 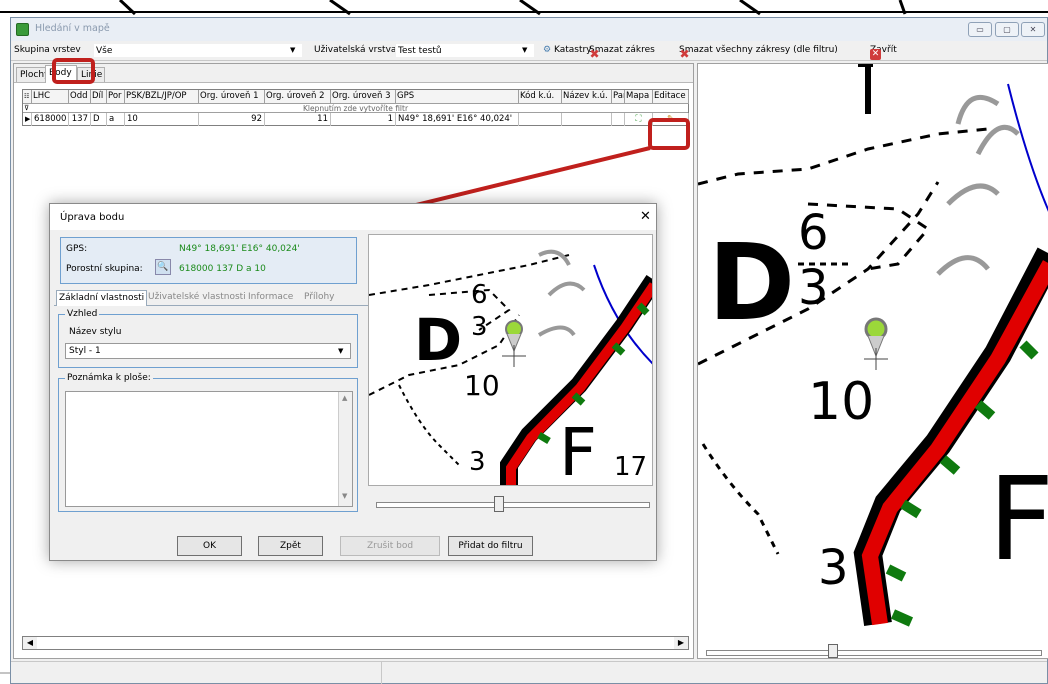 I want to click on appearance-legend: Vzhled, so click(x=82, y=314).